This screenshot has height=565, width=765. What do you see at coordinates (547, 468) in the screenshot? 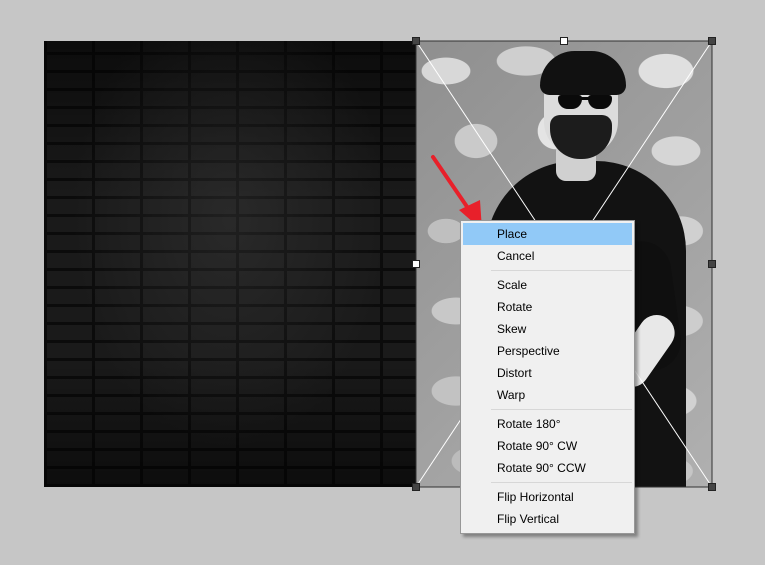
I see `menu-item-rotate-90-ccw: Rotate 90° CCW` at bounding box center [547, 468].